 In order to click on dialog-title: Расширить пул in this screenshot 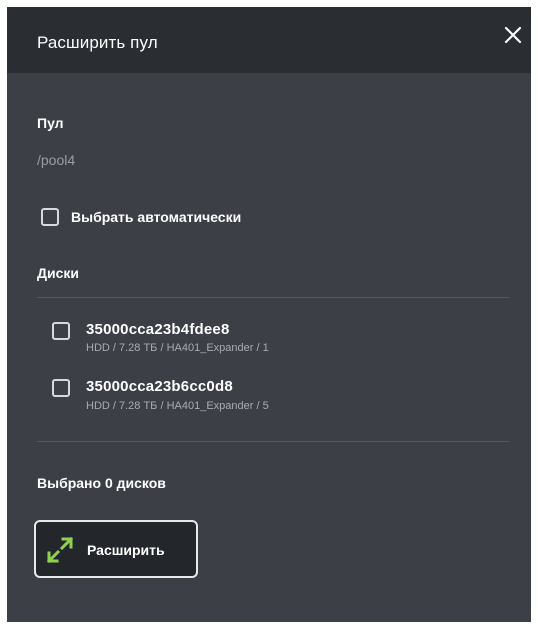, I will do `click(97, 42)`.